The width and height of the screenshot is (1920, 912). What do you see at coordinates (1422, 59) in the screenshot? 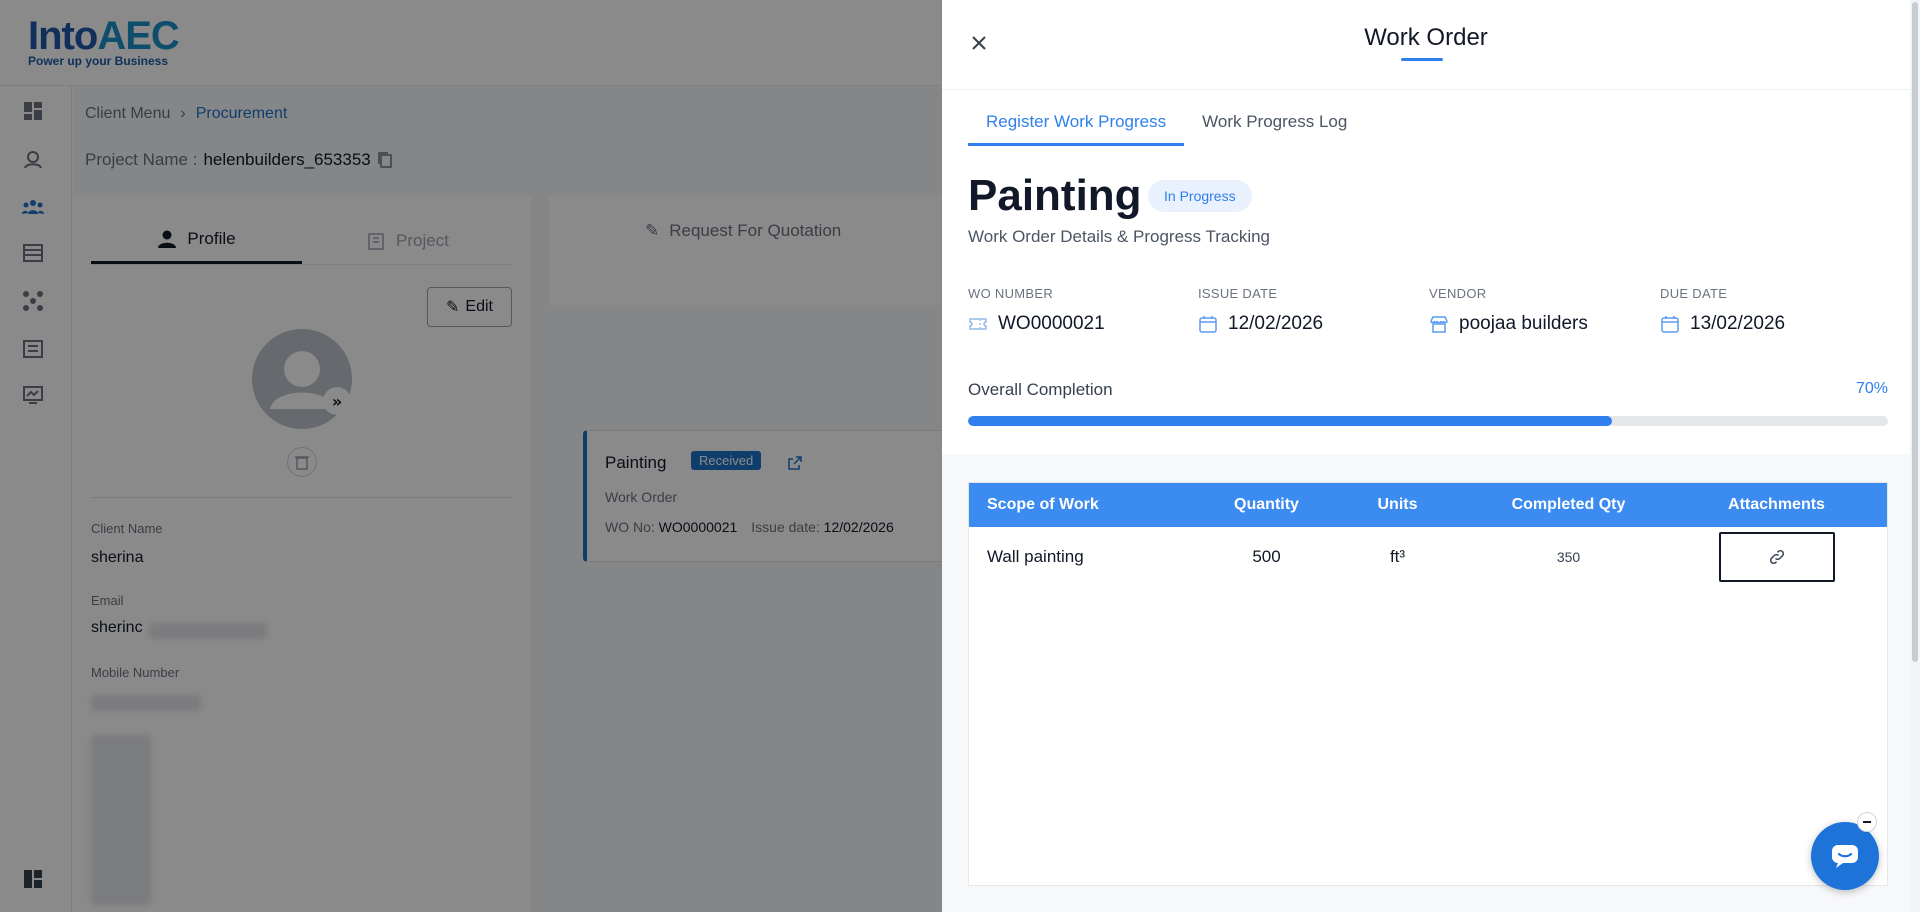
I see `title-underline` at bounding box center [1422, 59].